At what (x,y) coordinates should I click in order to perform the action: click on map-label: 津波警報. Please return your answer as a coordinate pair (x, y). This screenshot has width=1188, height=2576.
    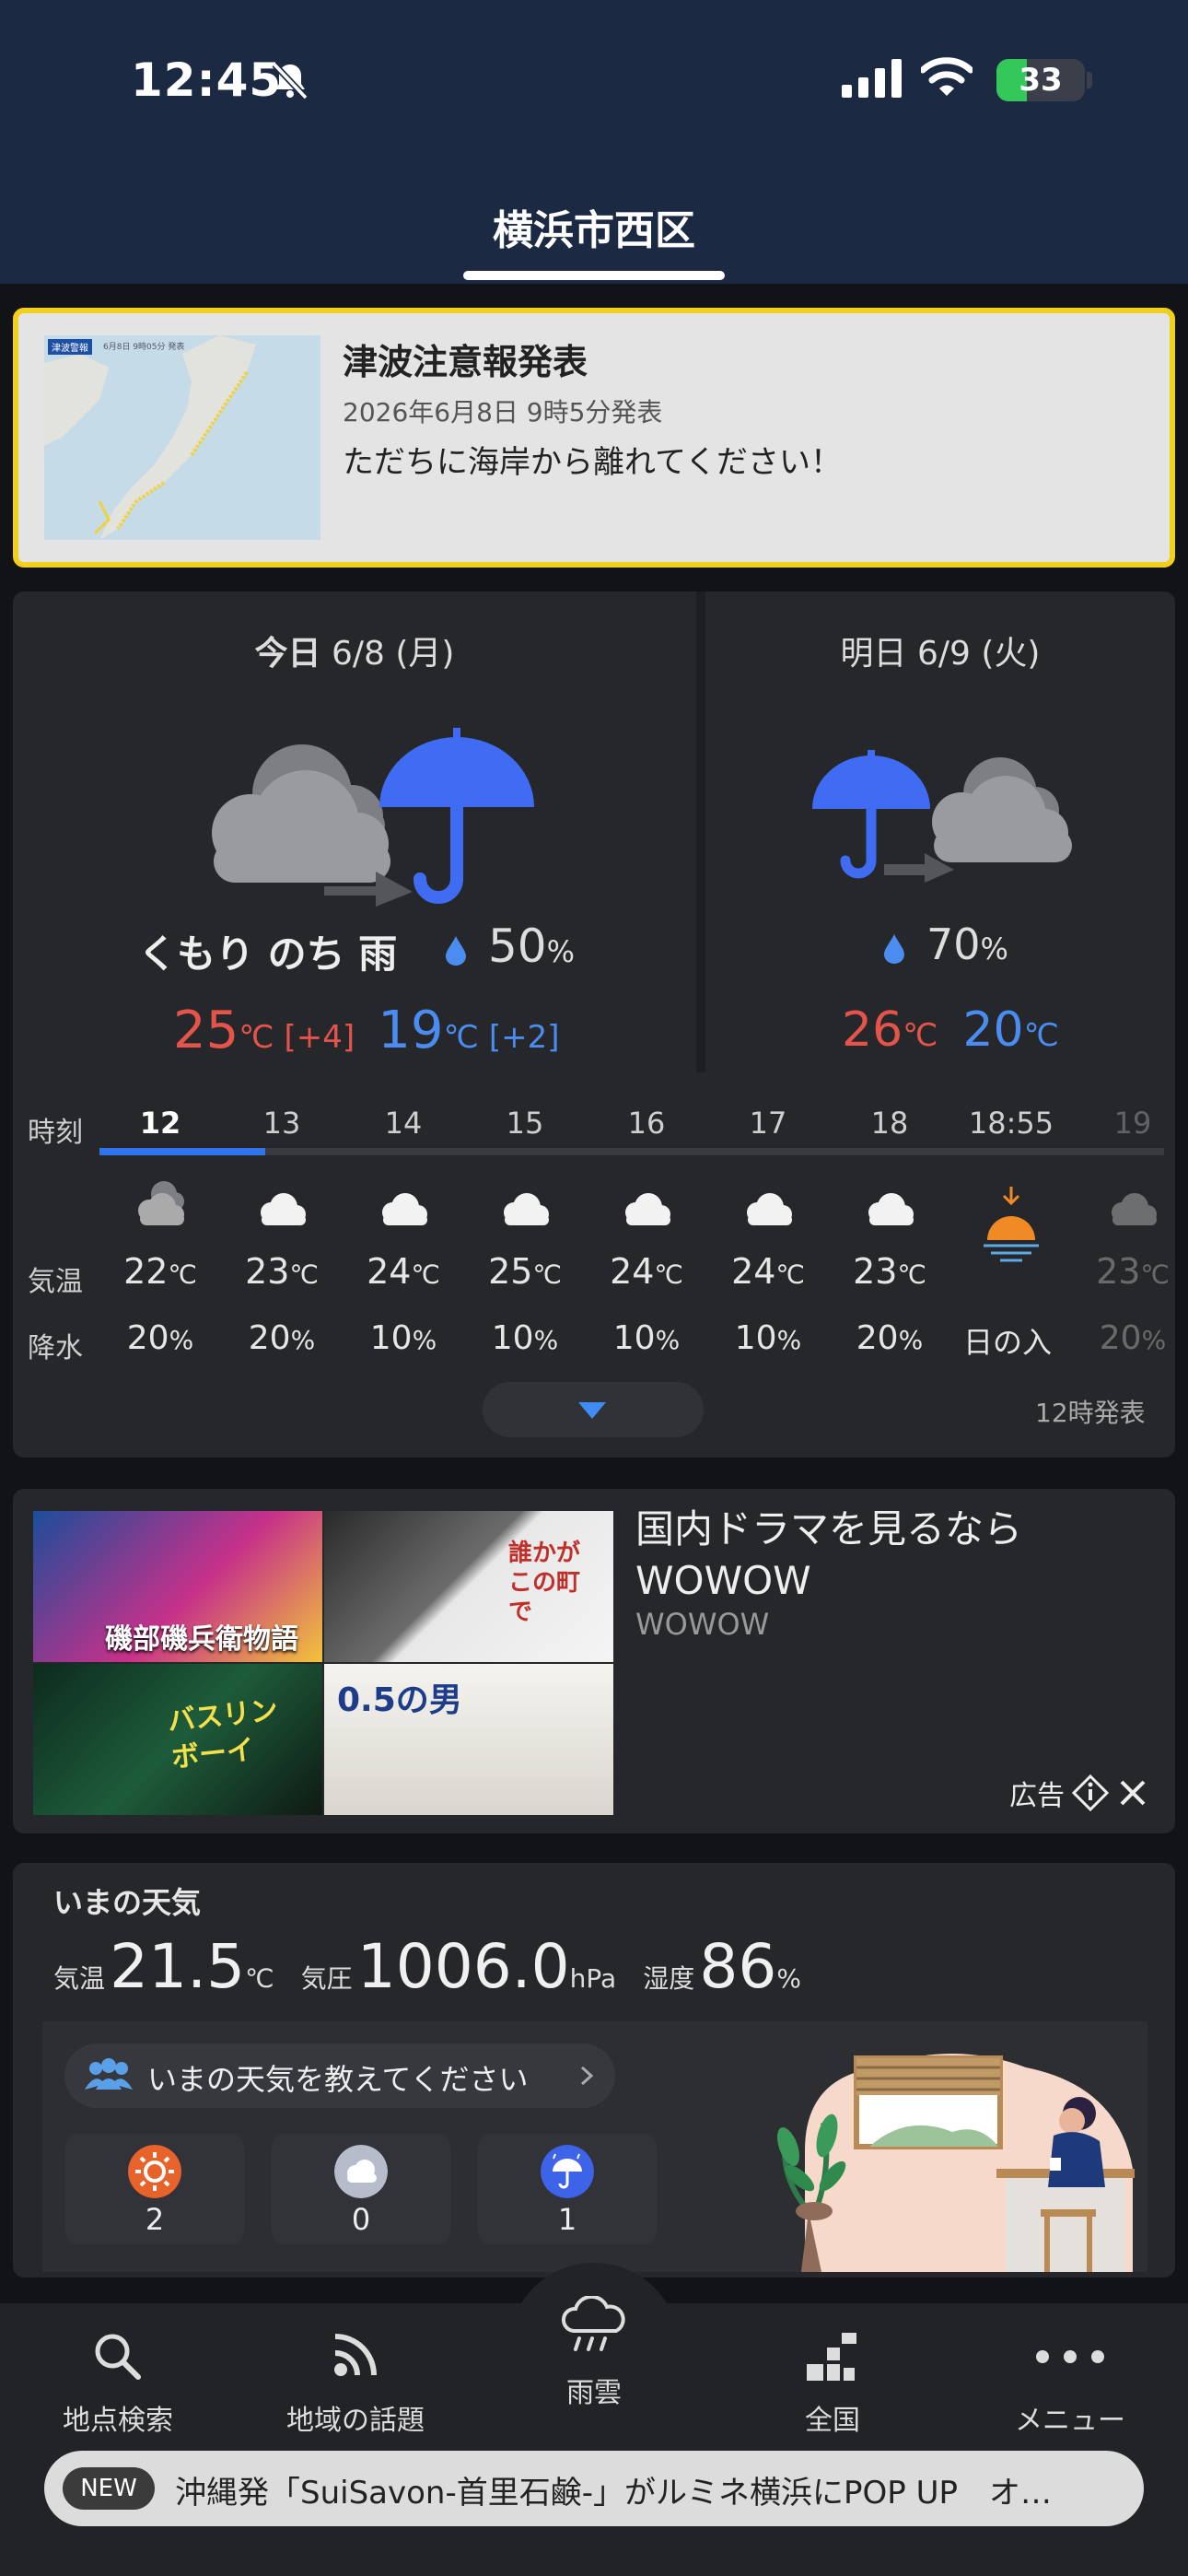
    Looking at the image, I should click on (70, 347).